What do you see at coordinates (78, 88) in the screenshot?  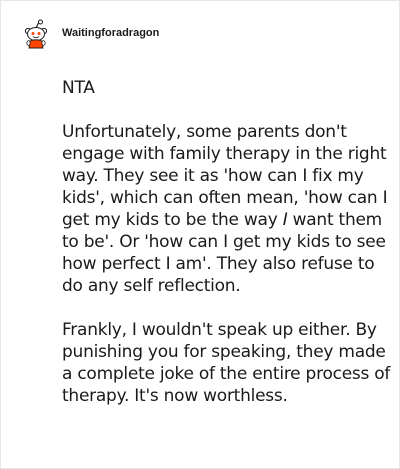 I see `comment-paragraph-verdict: NTA` at bounding box center [78, 88].